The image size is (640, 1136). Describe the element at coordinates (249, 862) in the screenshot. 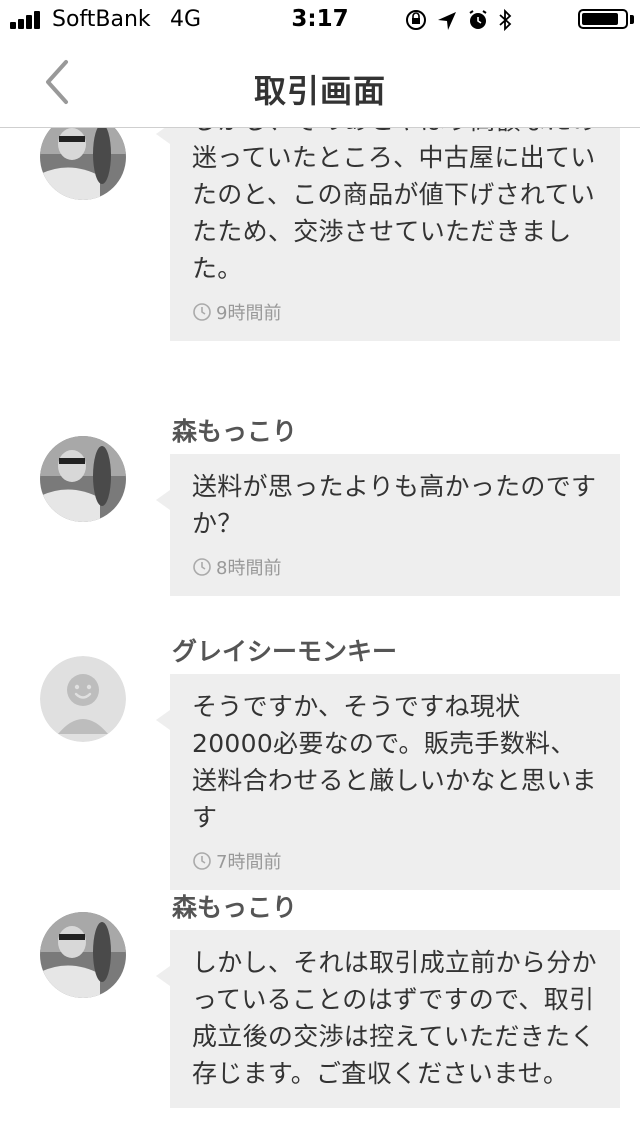

I see `timestamp-text: 7時間前` at that location.